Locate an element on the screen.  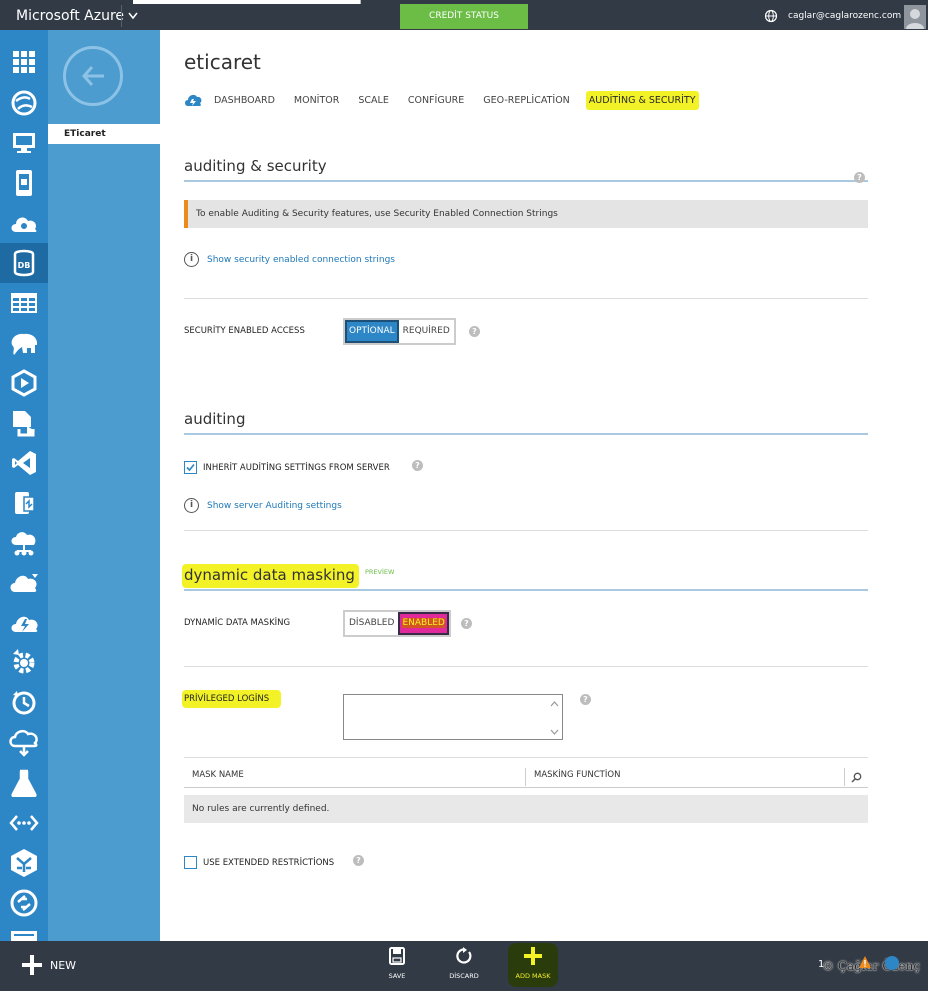
visual-studio-online-icon is located at coordinates (24, 463).